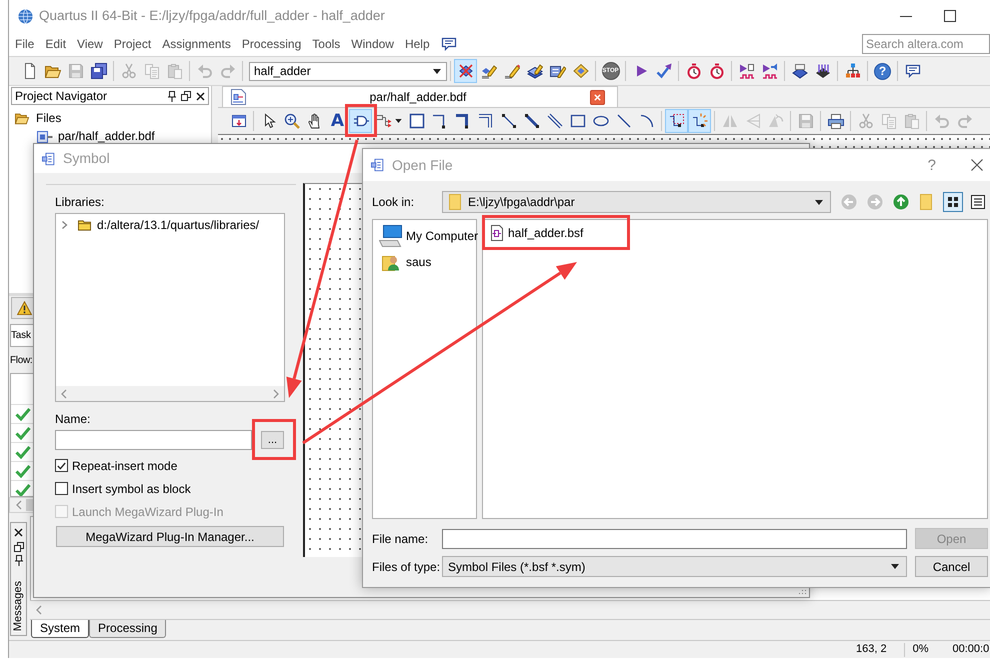 The height and width of the screenshot is (668, 990). I want to click on triangle-outline-icon, so click(752, 121).